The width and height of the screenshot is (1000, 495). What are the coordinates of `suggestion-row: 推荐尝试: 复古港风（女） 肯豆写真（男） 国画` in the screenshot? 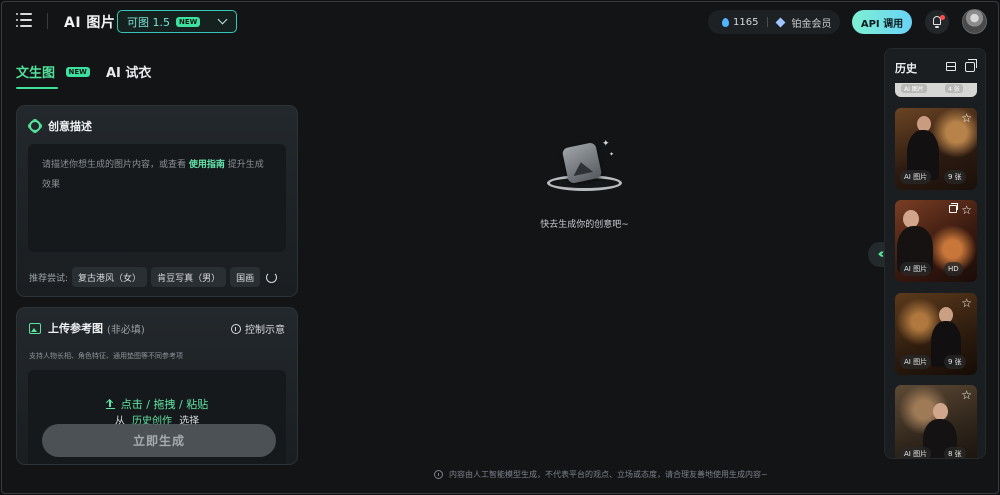 It's located at (153, 277).